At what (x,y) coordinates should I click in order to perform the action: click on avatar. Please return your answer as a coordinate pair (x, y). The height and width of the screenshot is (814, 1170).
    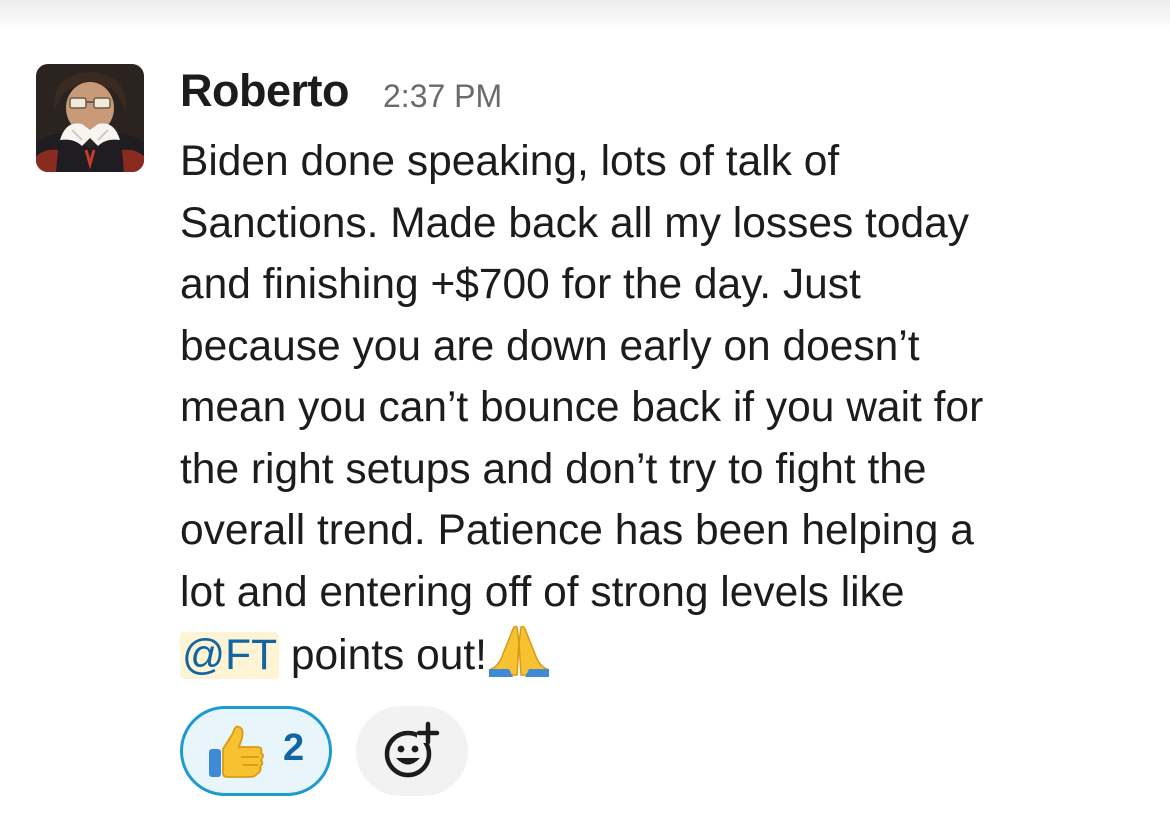
    Looking at the image, I should click on (90, 118).